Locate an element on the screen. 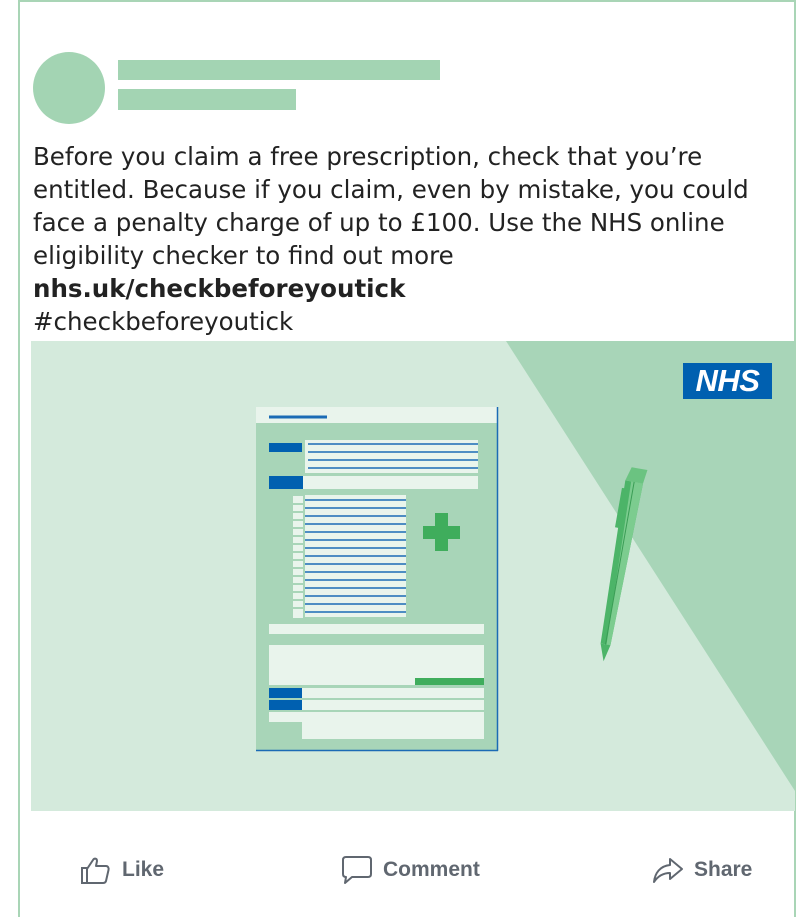  nhs-logo: NHS is located at coordinates (727, 381).